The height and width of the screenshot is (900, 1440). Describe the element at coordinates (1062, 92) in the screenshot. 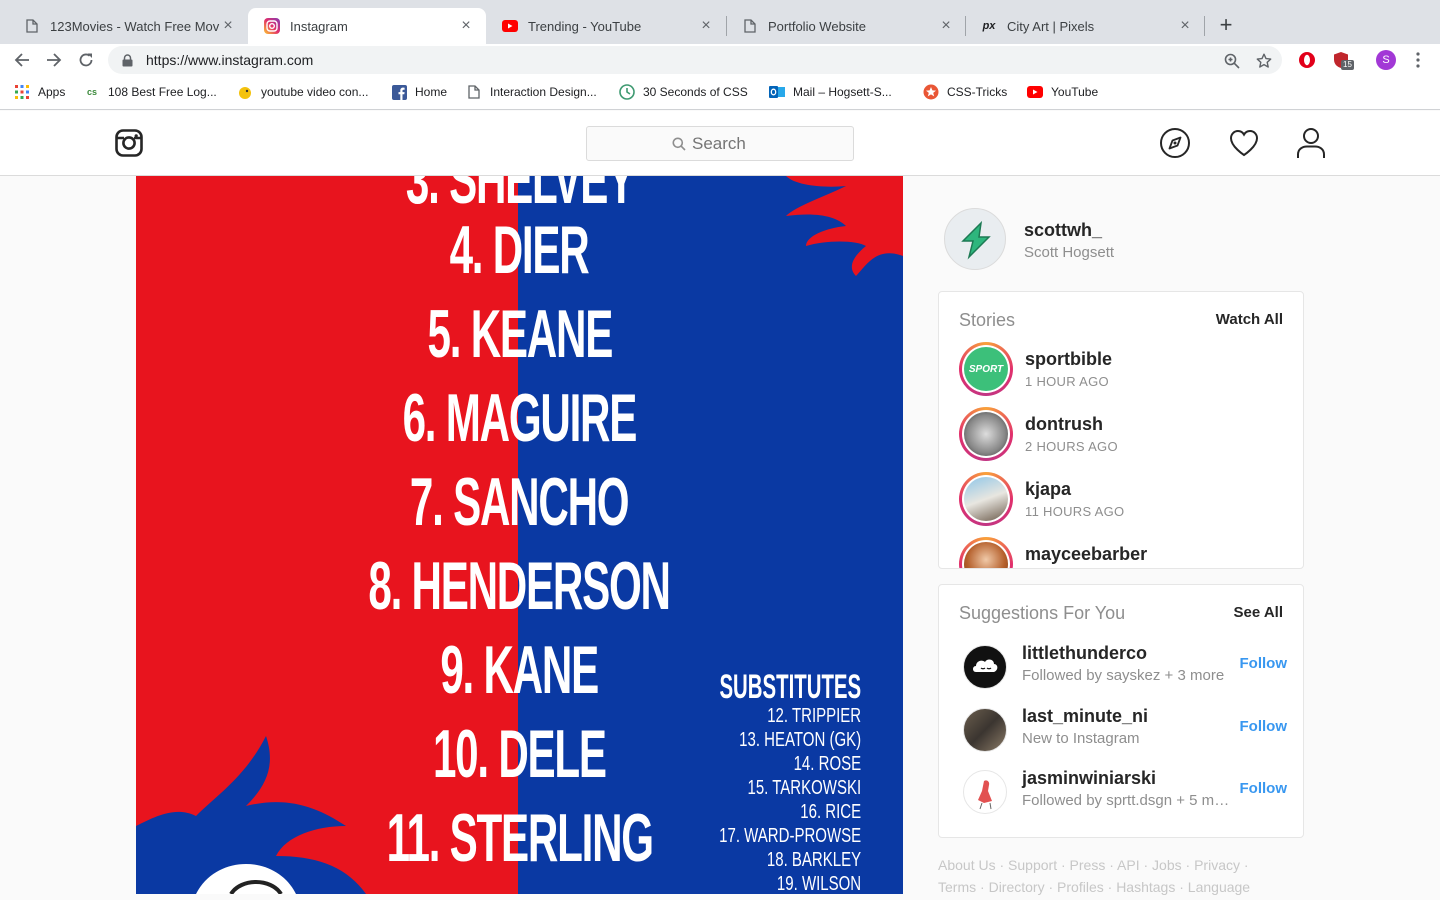

I see `bookmark-youtube: YouTube` at that location.